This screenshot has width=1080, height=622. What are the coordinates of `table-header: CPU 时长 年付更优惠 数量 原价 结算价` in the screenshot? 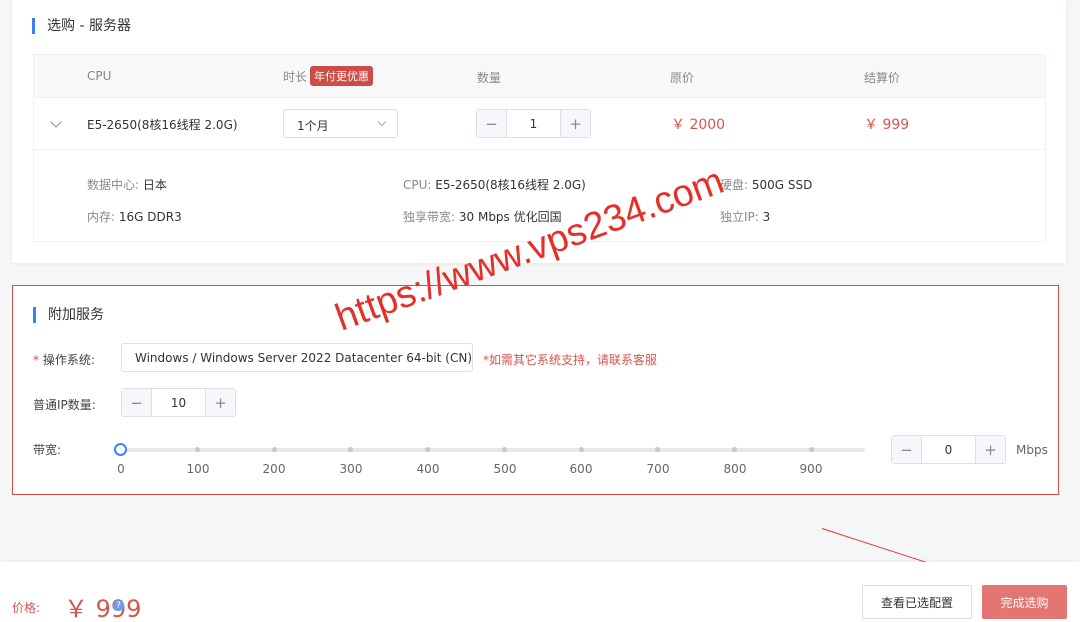 It's located at (539, 76).